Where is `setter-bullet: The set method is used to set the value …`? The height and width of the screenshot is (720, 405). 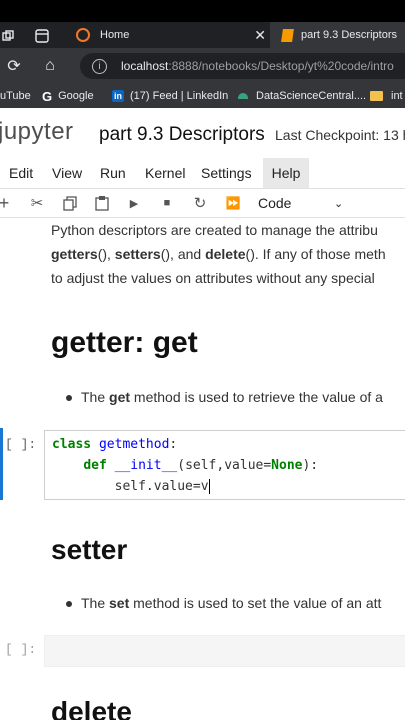 setter-bullet: The set method is used to set the value … is located at coordinates (223, 603).